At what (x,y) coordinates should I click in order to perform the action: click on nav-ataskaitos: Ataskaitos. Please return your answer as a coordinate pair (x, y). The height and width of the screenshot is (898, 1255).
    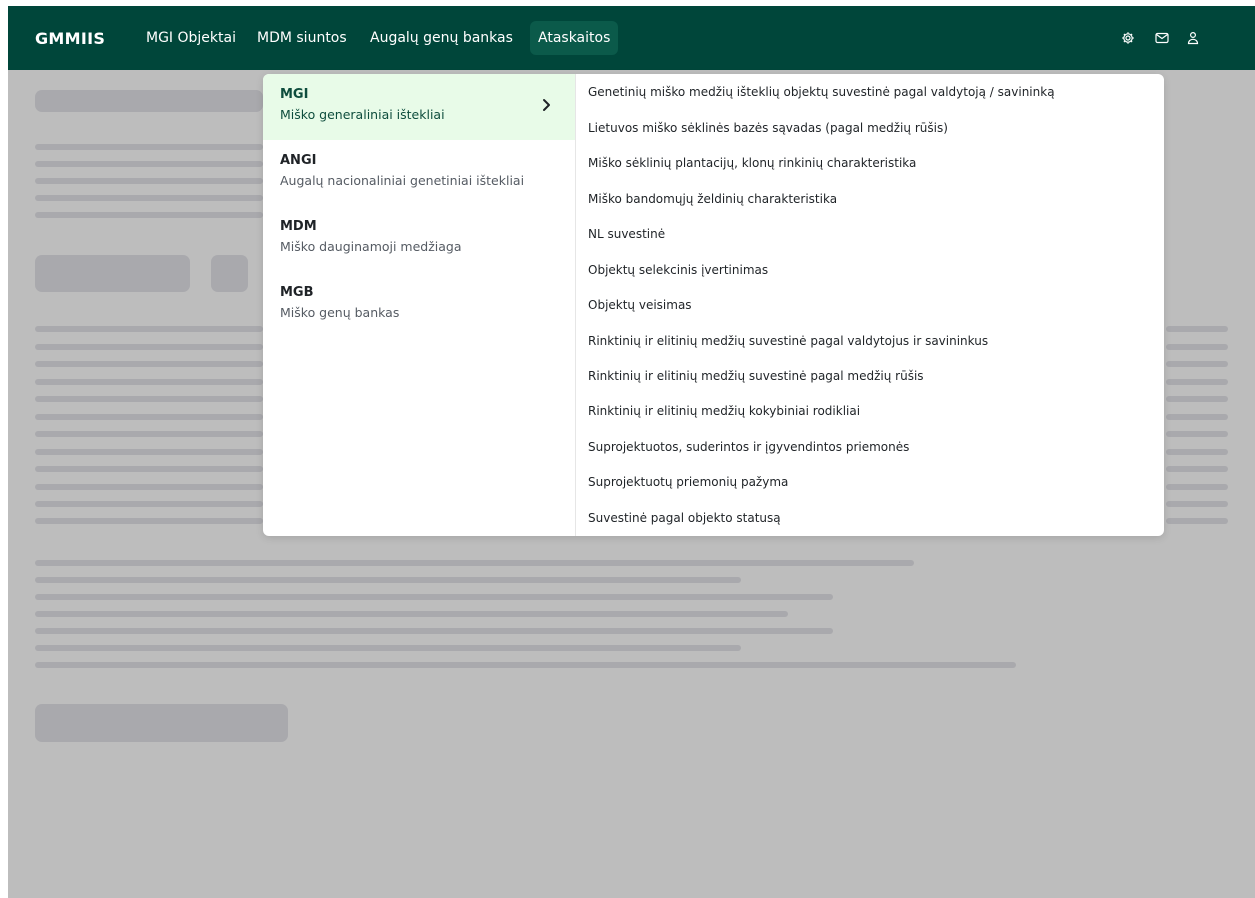
    Looking at the image, I should click on (574, 38).